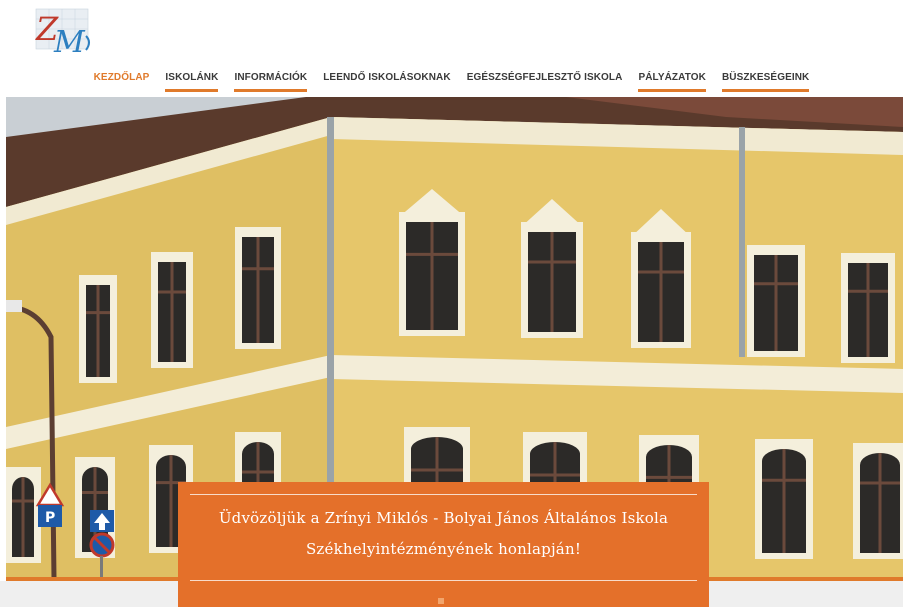 The height and width of the screenshot is (607, 903). What do you see at coordinates (441, 601) in the screenshot?
I see `slider-dot` at bounding box center [441, 601].